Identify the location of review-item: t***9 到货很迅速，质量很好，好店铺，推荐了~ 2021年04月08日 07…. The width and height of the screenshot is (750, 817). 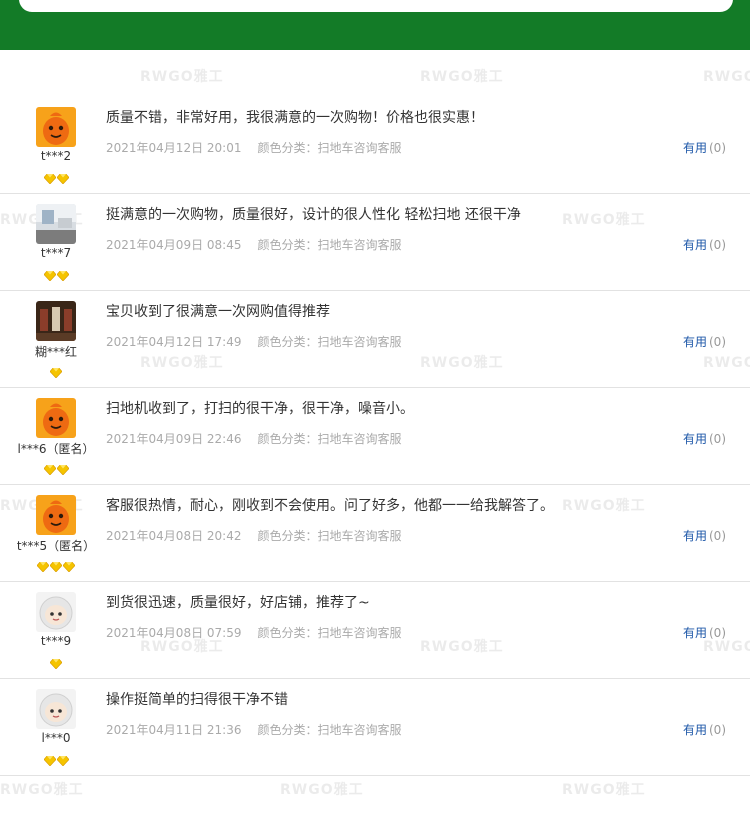
(375, 630).